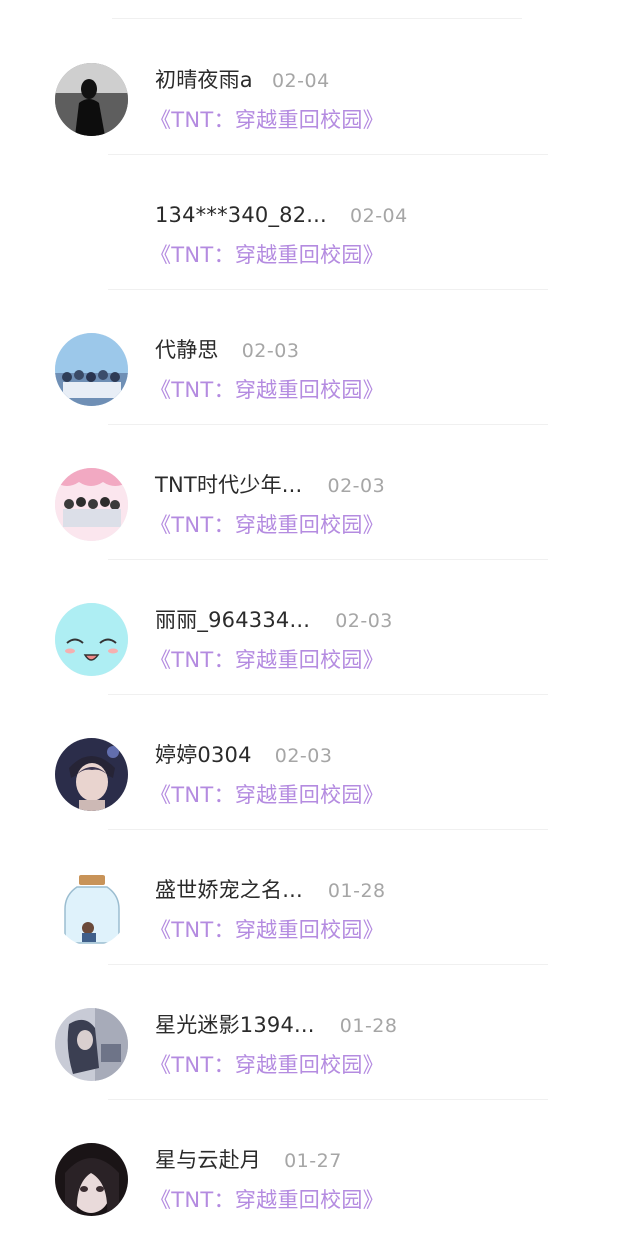  I want to click on list-item: 盛世娇宠之名... 01-28 《TNT：穿越重回校园》, so click(320, 922).